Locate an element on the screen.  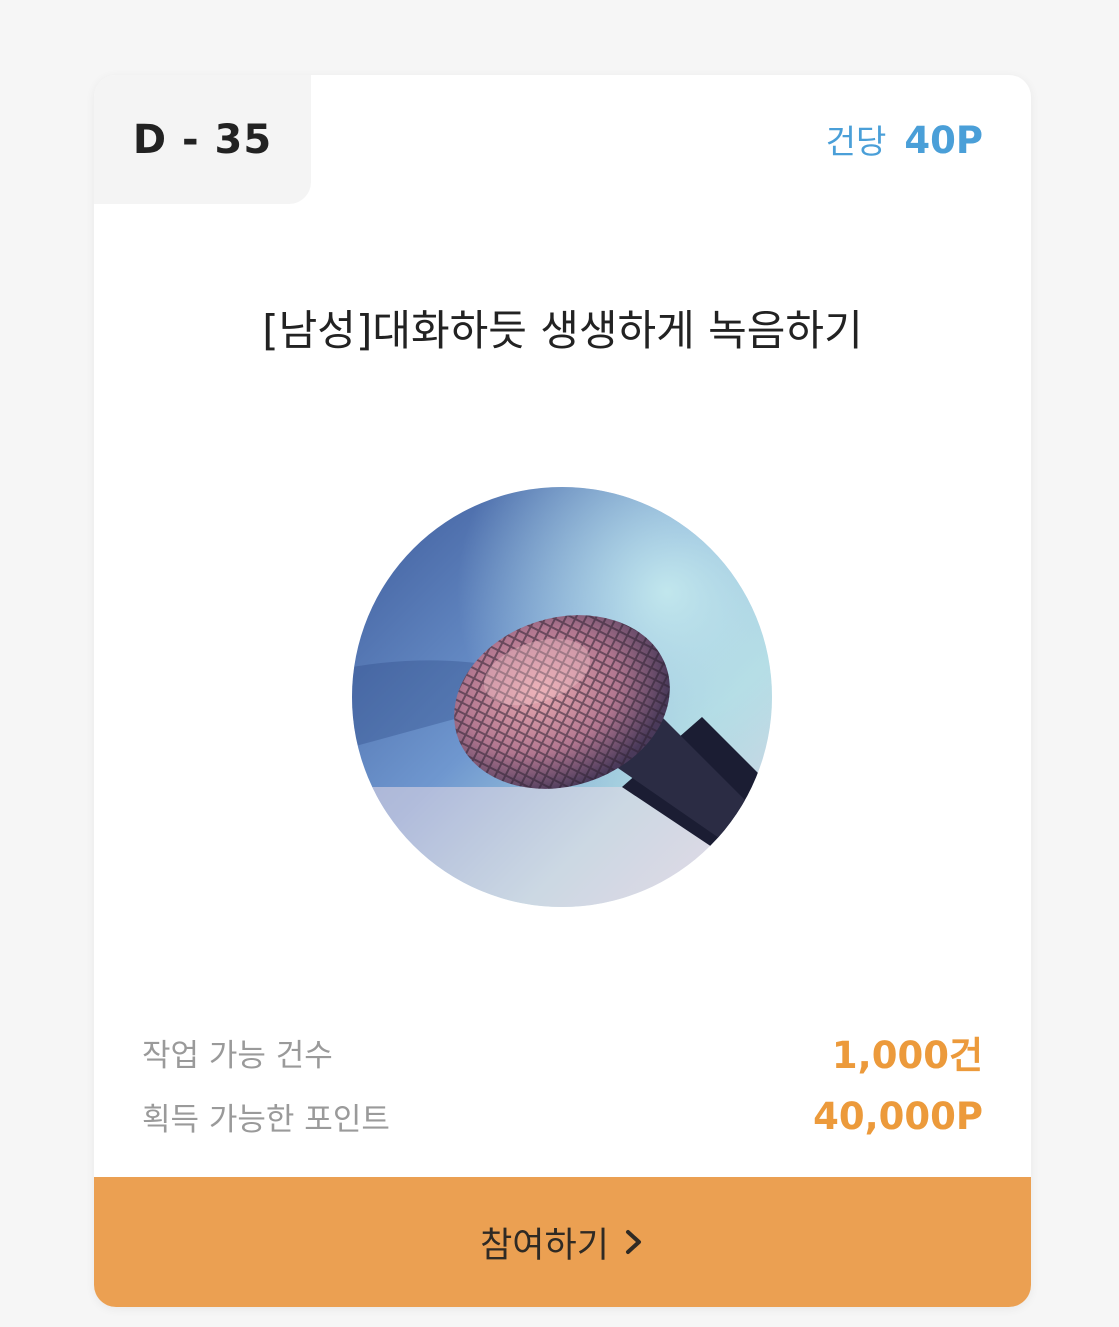
stat-value: 1,000건 is located at coordinates (907, 1055).